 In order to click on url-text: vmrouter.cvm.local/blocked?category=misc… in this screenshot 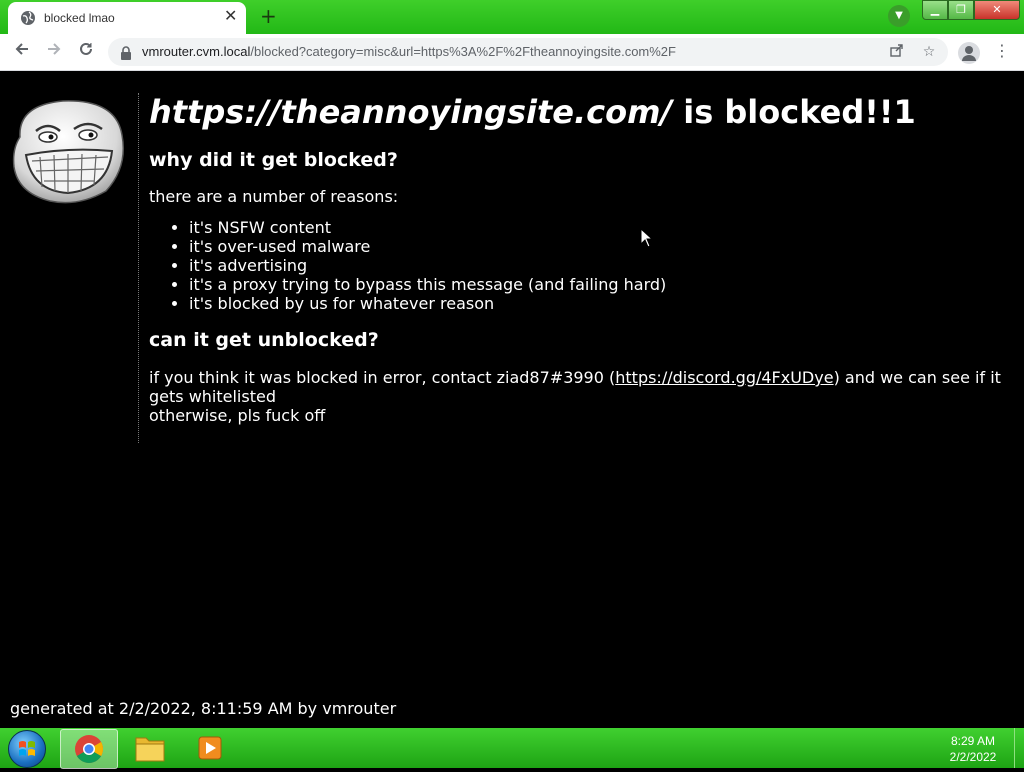, I will do `click(409, 51)`.